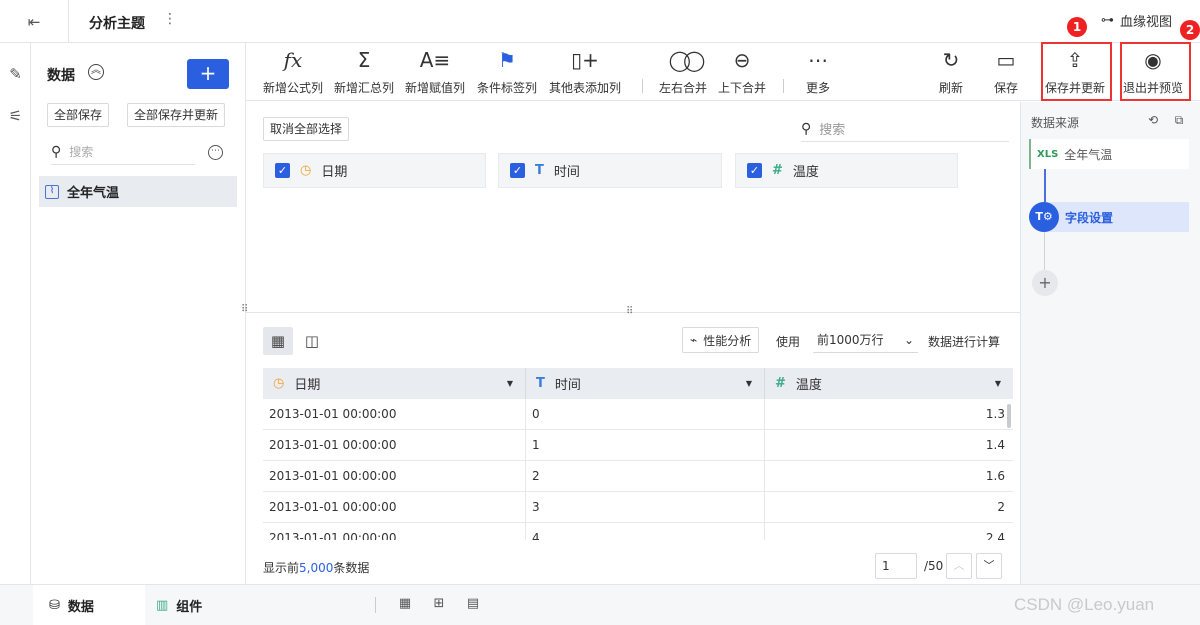 The height and width of the screenshot is (625, 1200). What do you see at coordinates (1048, 154) in the screenshot?
I see `excel-icon: XLS` at bounding box center [1048, 154].